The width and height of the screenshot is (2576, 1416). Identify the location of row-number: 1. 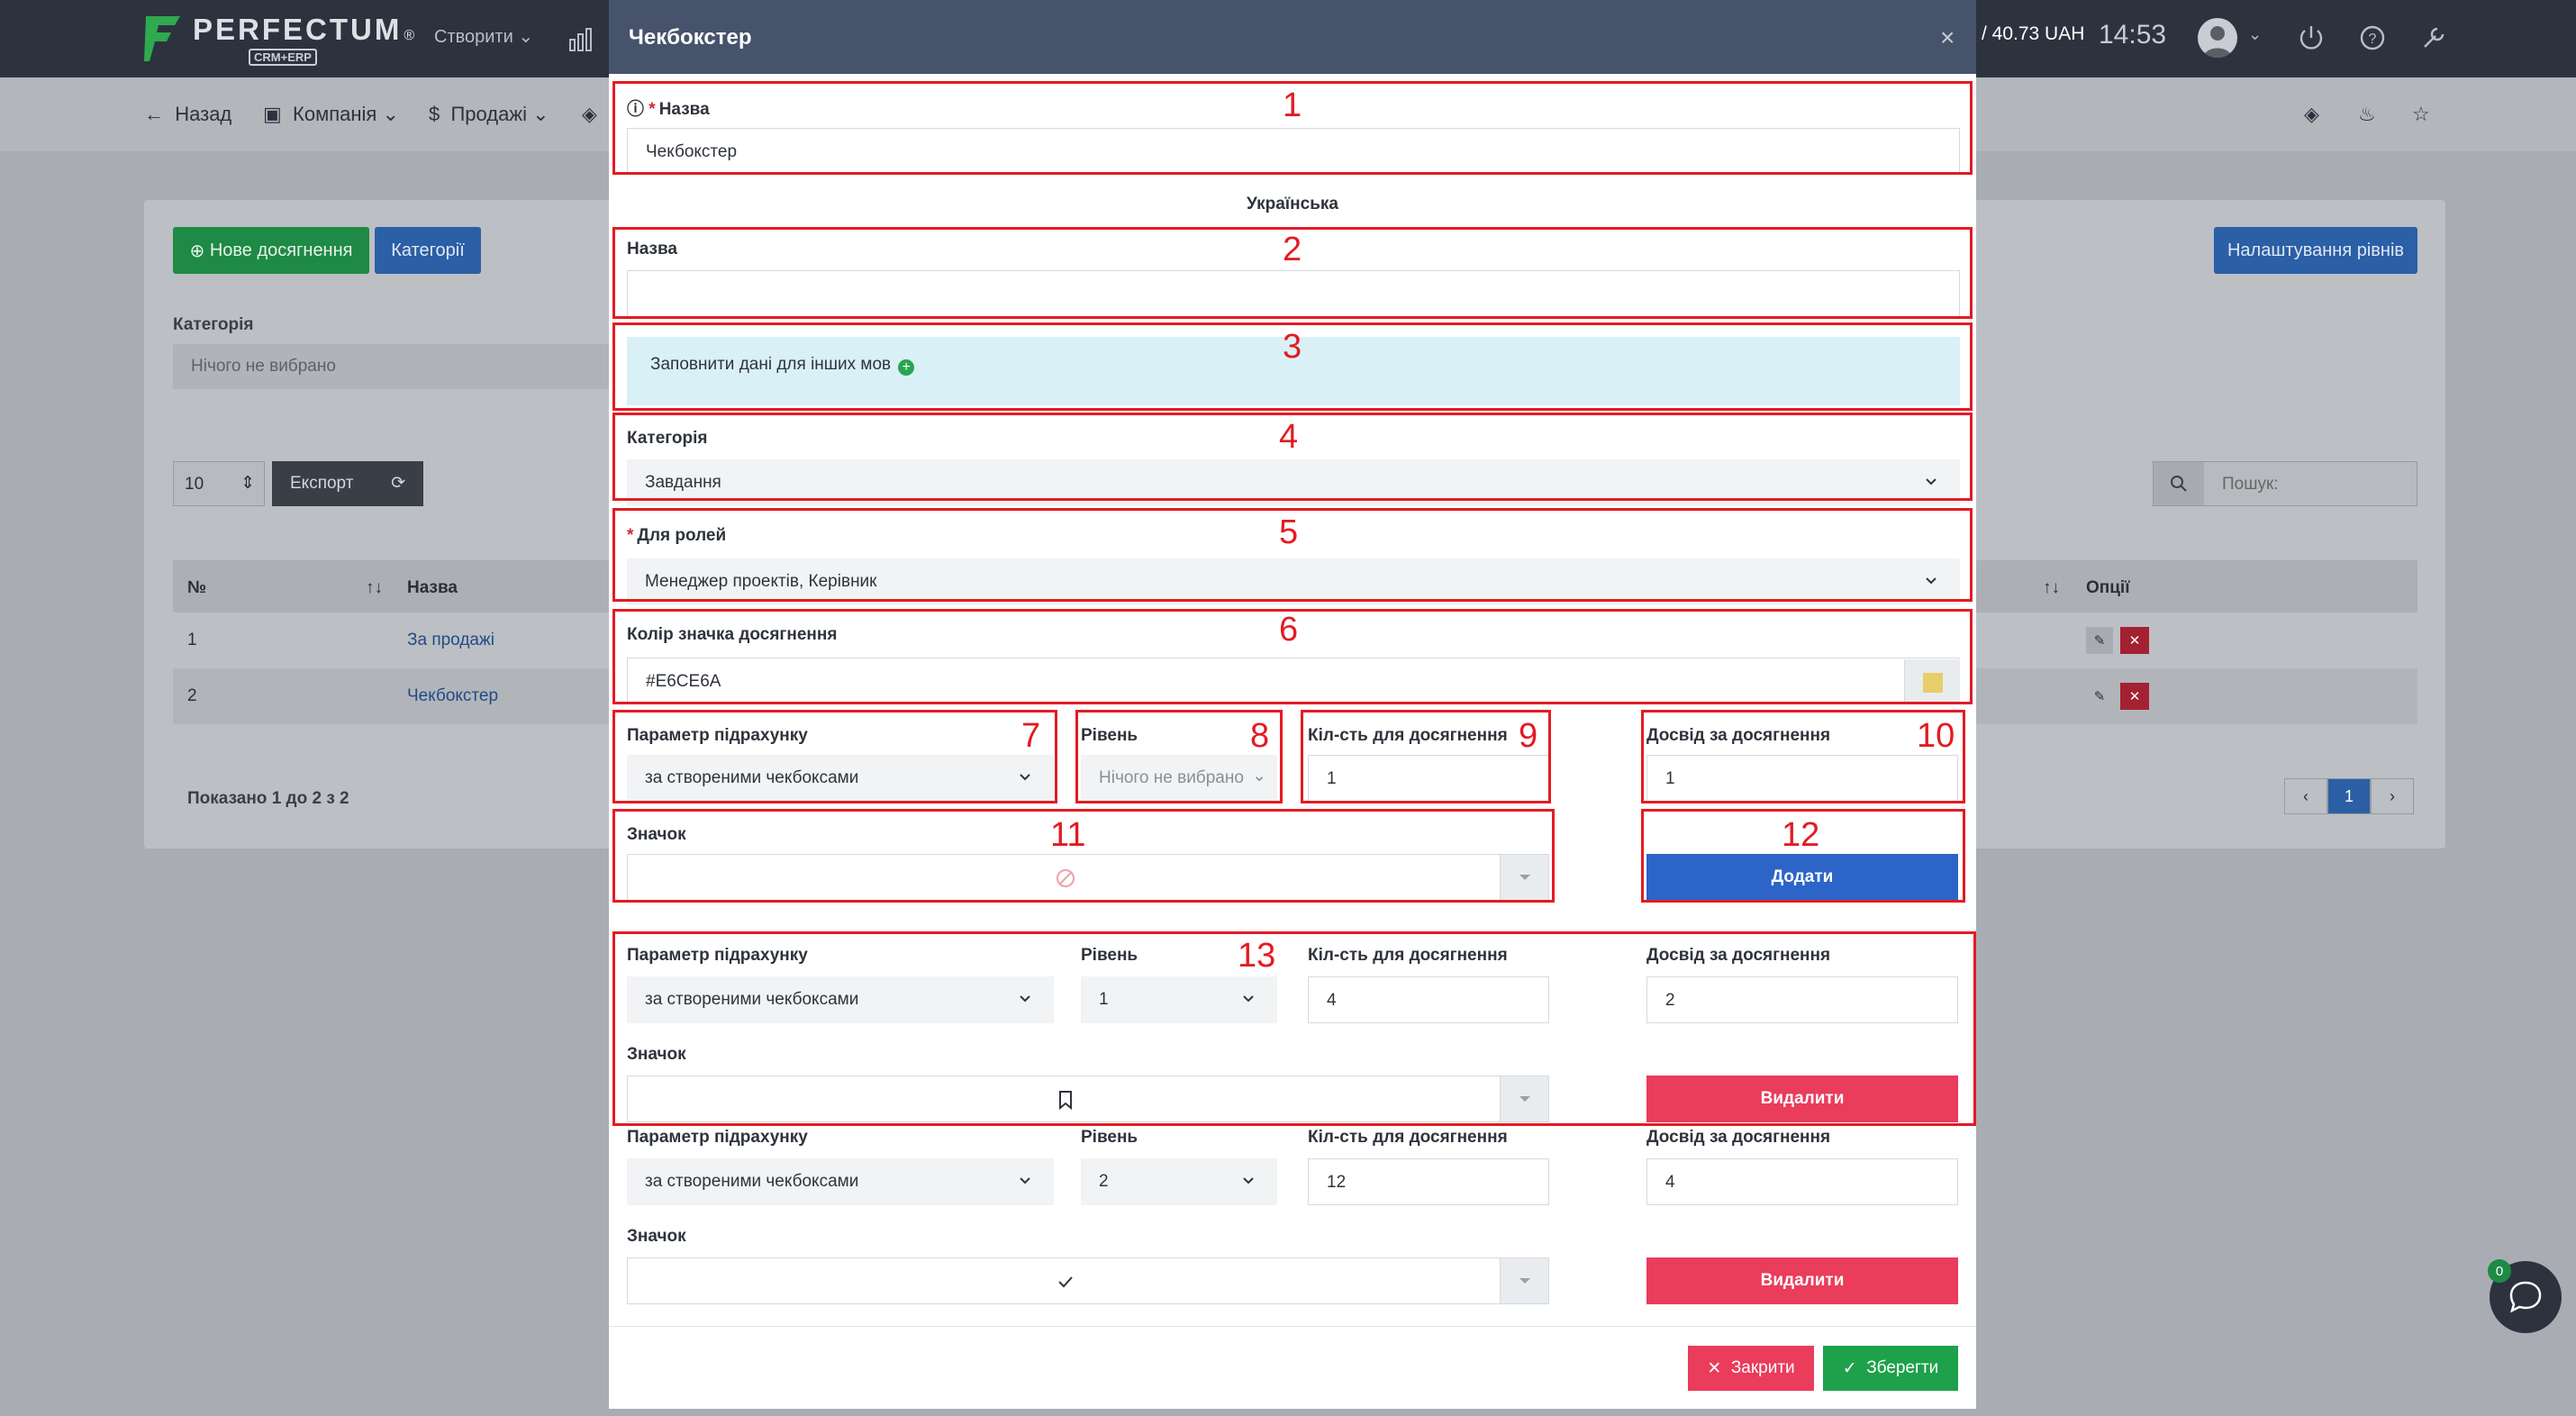
(192, 640).